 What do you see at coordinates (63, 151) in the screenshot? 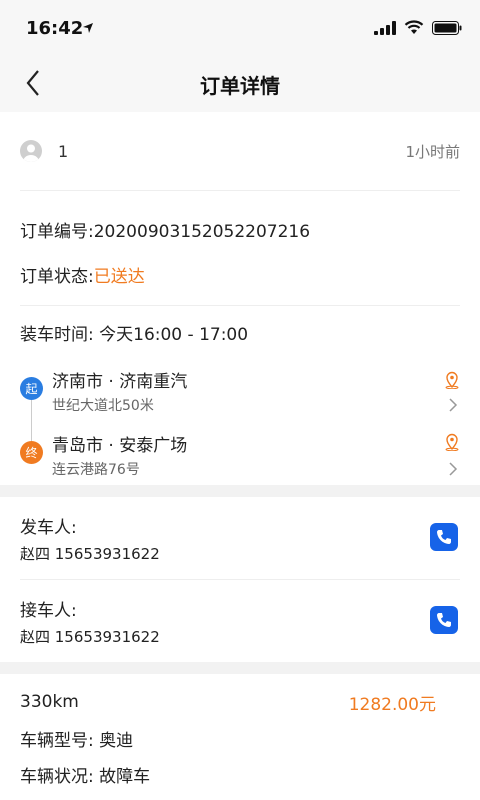
I see `user-name: 1` at bounding box center [63, 151].